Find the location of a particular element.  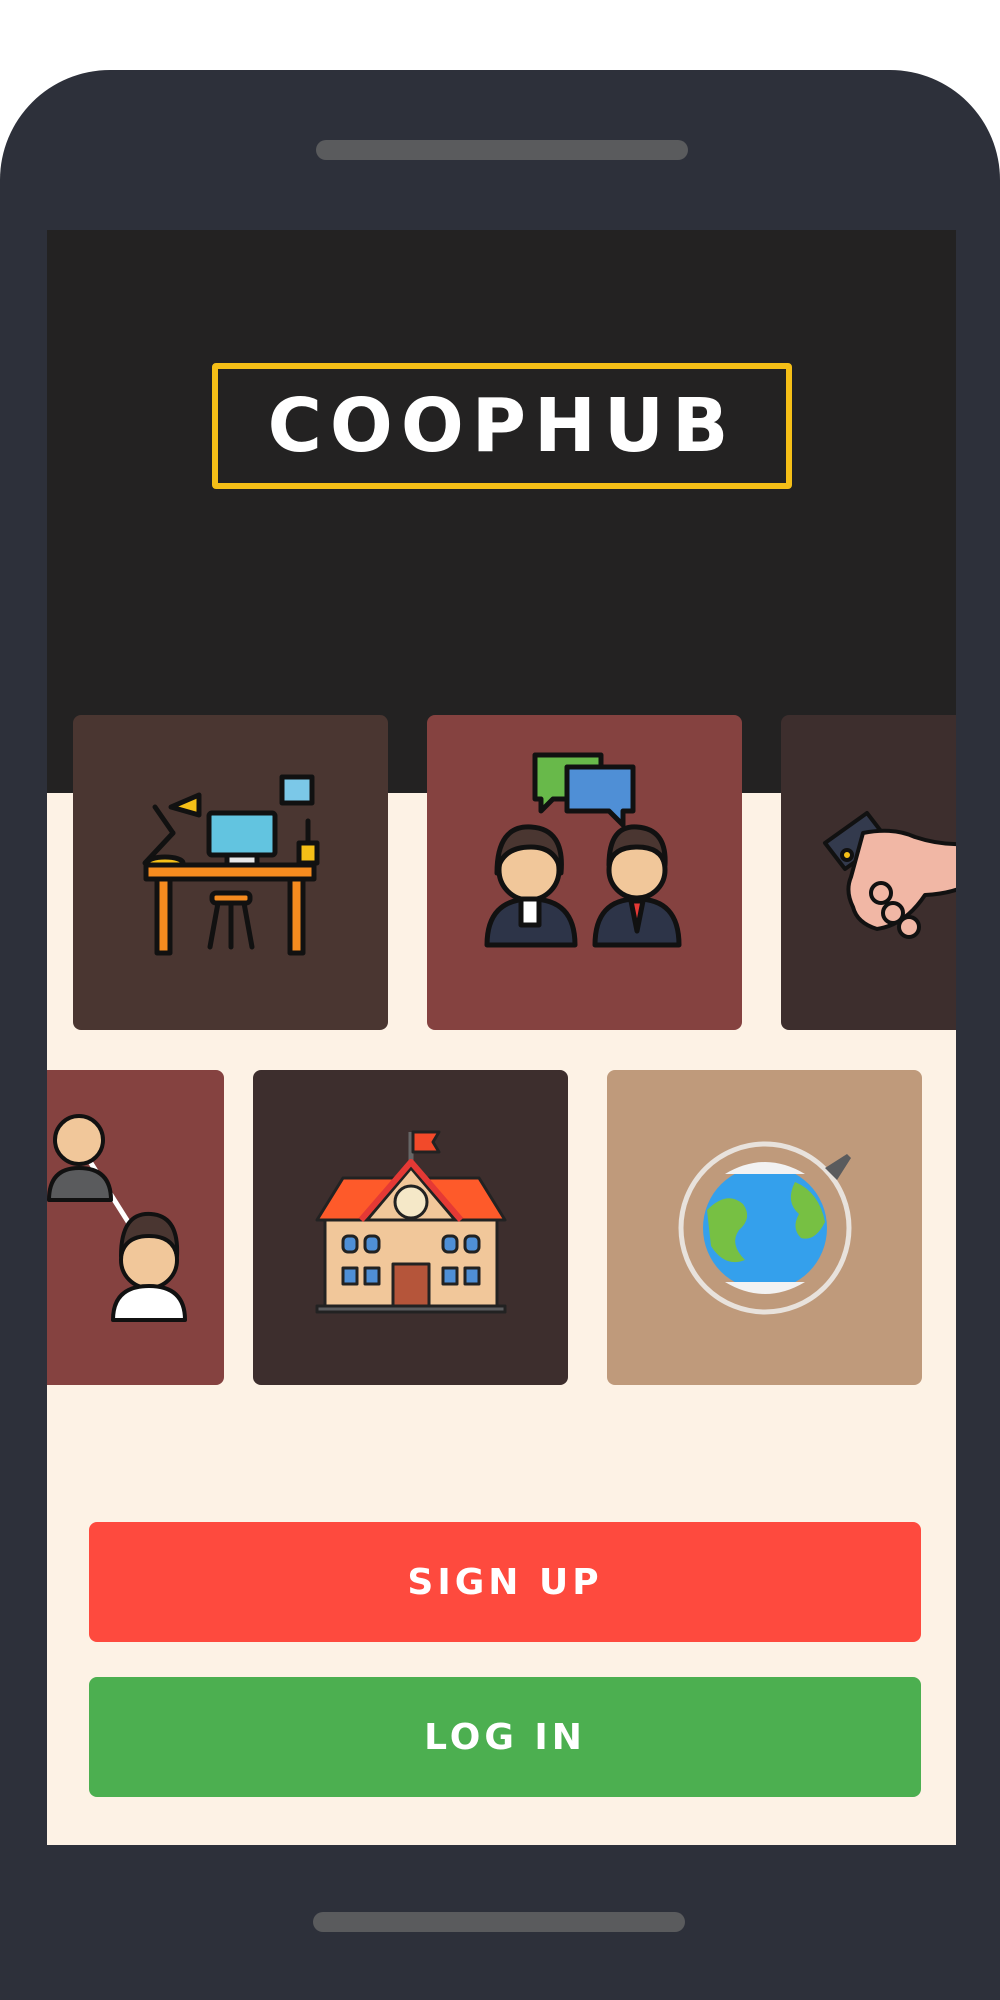

chat-people-icon is located at coordinates (583, 850).